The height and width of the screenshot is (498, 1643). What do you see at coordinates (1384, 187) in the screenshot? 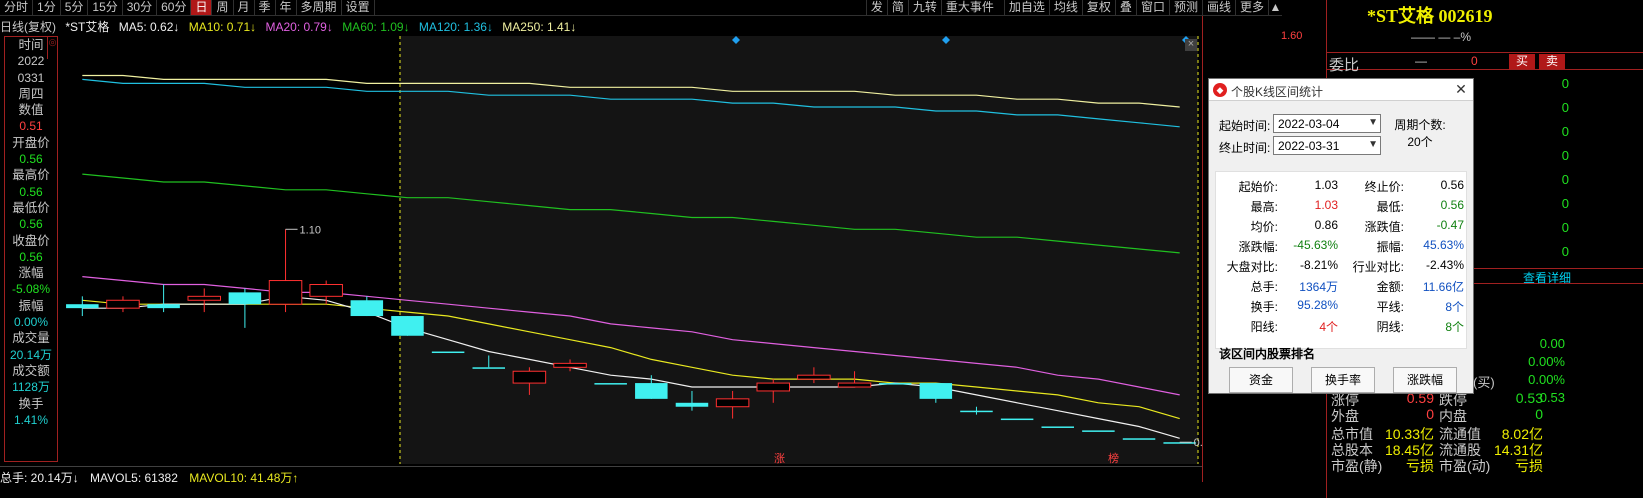
I see `stat-l2: 终止价:` at bounding box center [1384, 187].